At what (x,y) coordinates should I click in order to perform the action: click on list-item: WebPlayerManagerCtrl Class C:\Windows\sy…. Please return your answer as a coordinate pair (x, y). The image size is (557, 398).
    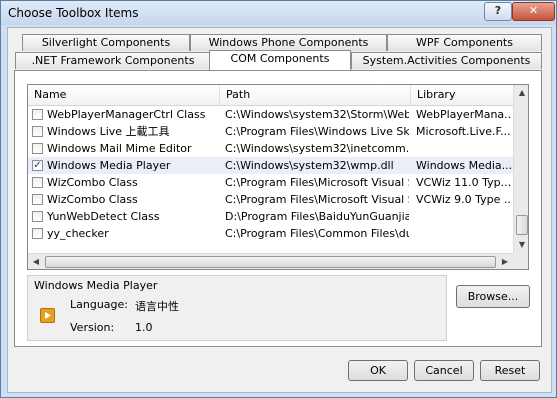
    Looking at the image, I should click on (270, 114).